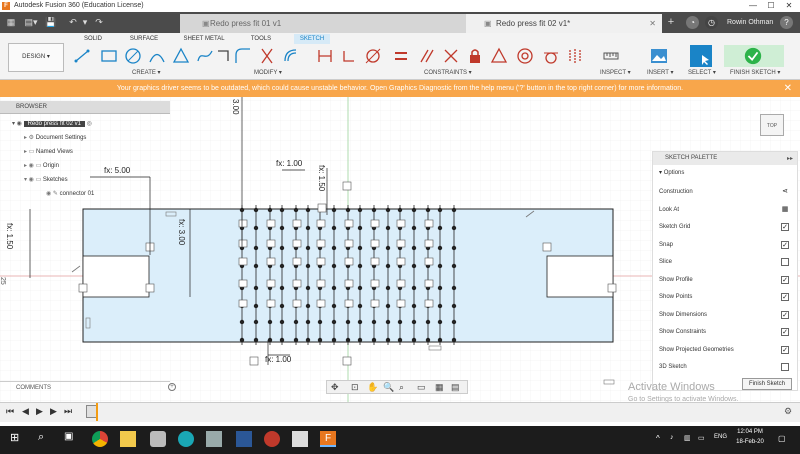 The width and height of the screenshot is (800, 454). What do you see at coordinates (750, 432) in the screenshot?
I see `clock-time: 12:04 PM` at bounding box center [750, 432].